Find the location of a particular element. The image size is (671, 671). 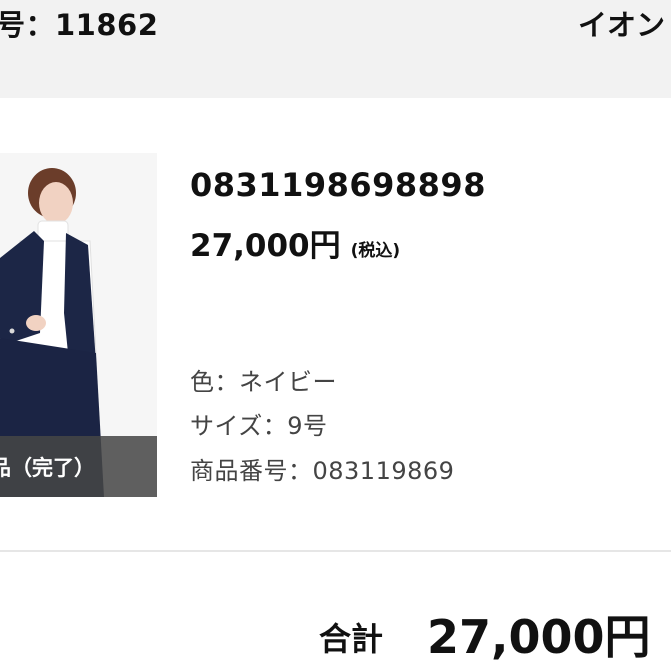

status-label: 品（完了） is located at coordinates (47, 468).